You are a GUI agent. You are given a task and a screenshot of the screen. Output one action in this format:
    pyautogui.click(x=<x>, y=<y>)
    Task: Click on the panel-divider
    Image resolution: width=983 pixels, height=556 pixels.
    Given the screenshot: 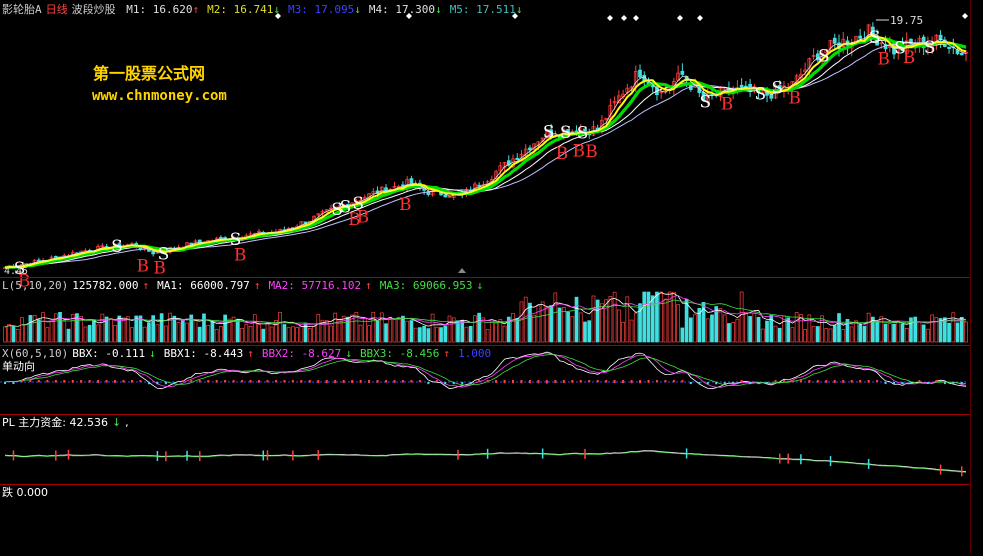 What is the action you would take?
    pyautogui.click(x=485, y=484)
    